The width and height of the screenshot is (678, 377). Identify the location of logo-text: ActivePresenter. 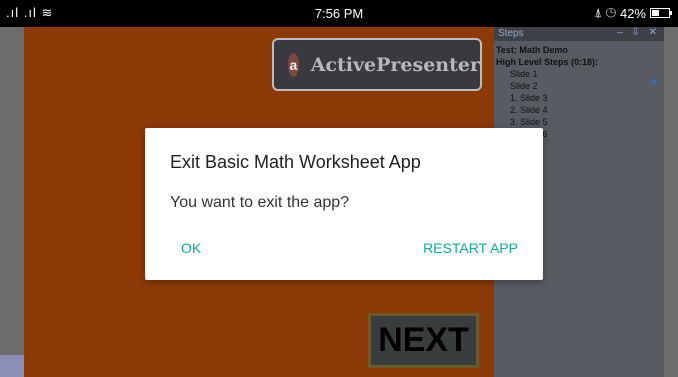
(395, 64).